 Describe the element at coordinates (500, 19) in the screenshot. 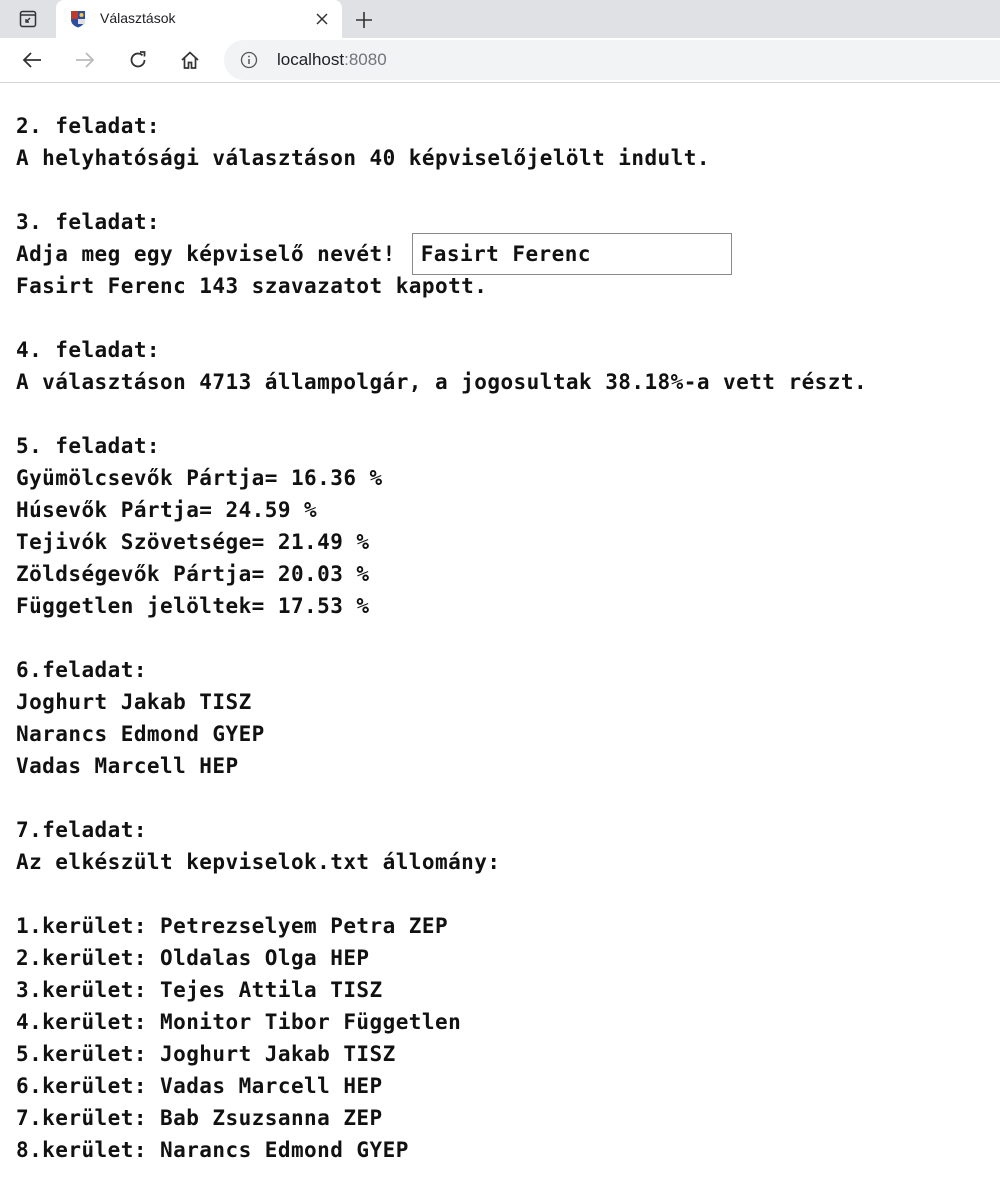

I see `browser-tab-strip: Választások` at that location.